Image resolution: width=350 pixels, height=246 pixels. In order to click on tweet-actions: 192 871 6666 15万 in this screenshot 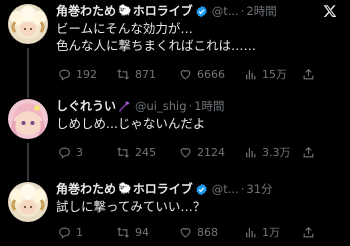, I will do `click(198, 74)`.